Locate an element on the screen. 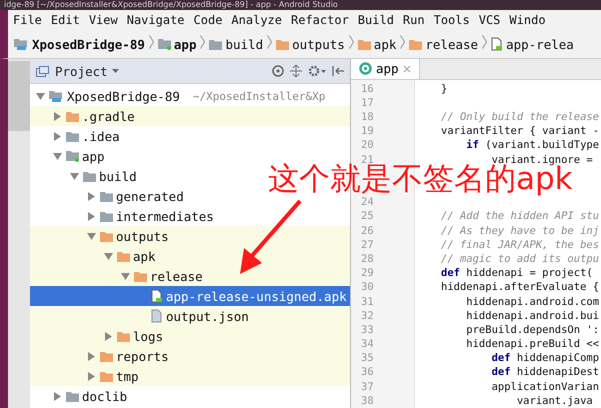  line-number: 19 is located at coordinates (367, 131).